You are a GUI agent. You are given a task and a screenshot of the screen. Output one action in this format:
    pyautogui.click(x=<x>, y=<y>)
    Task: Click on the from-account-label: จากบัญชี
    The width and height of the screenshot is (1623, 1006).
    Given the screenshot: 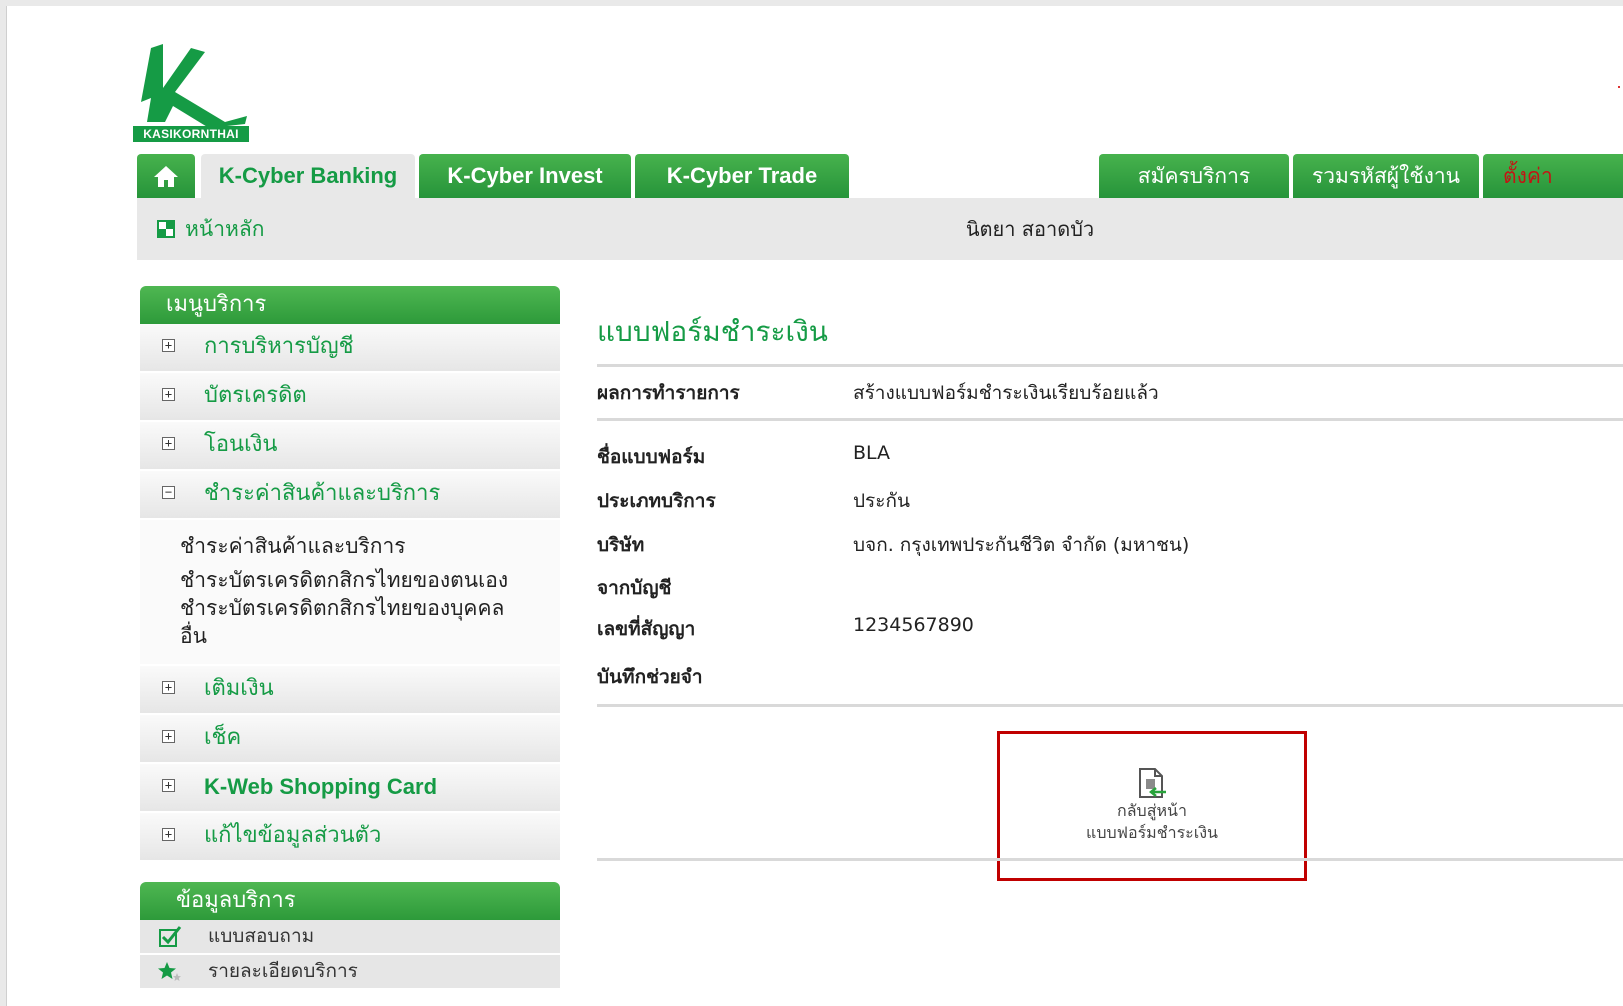 What is the action you would take?
    pyautogui.click(x=634, y=588)
    